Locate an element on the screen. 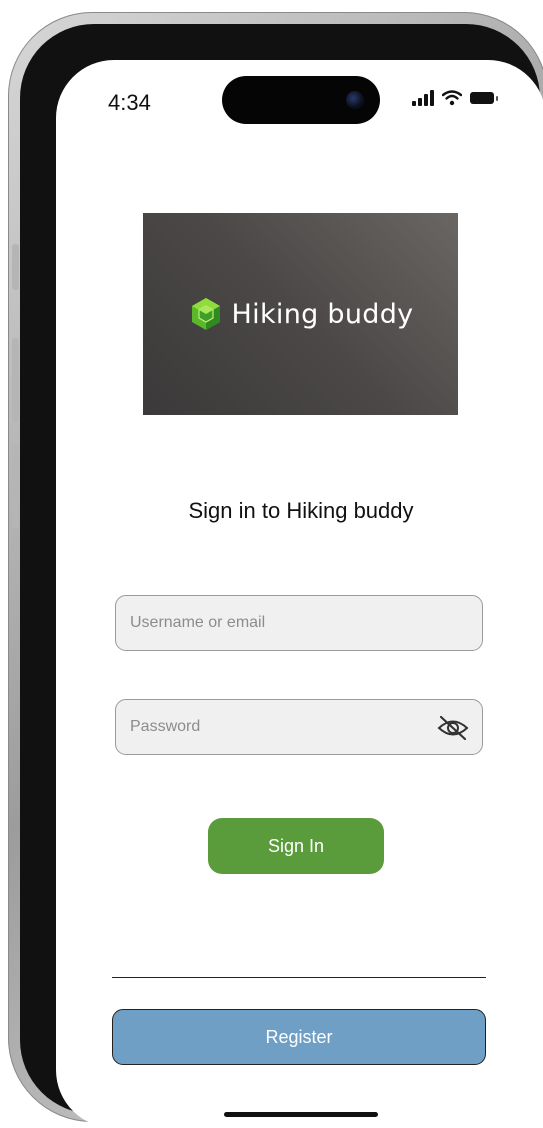  dynamic-island is located at coordinates (301, 100).